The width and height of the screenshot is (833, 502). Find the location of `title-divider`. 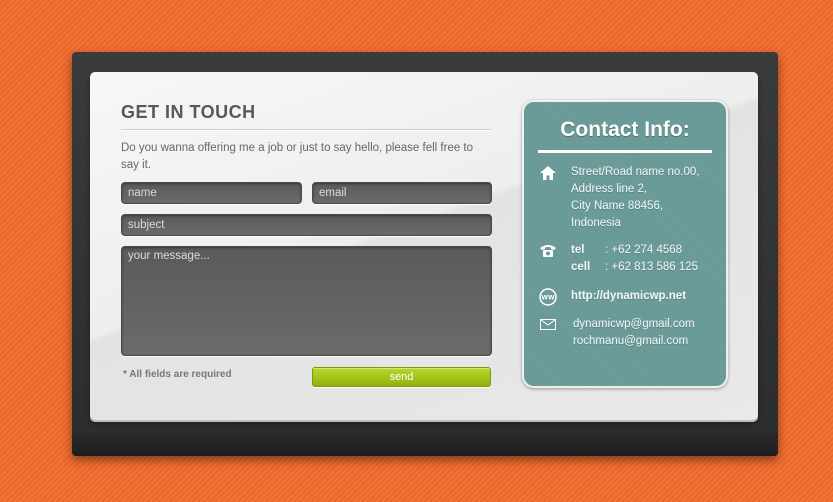

title-divider is located at coordinates (306, 129).